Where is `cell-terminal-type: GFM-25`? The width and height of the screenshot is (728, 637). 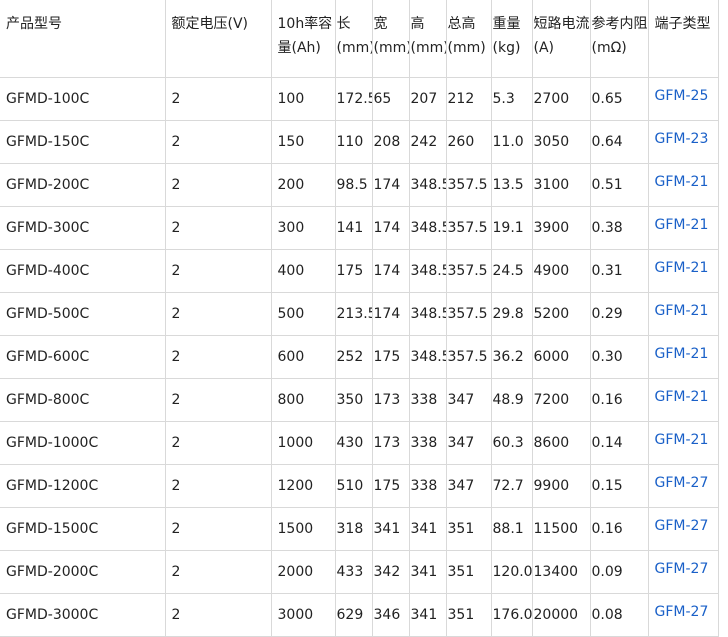
cell-terminal-type: GFM-25 is located at coordinates (683, 99).